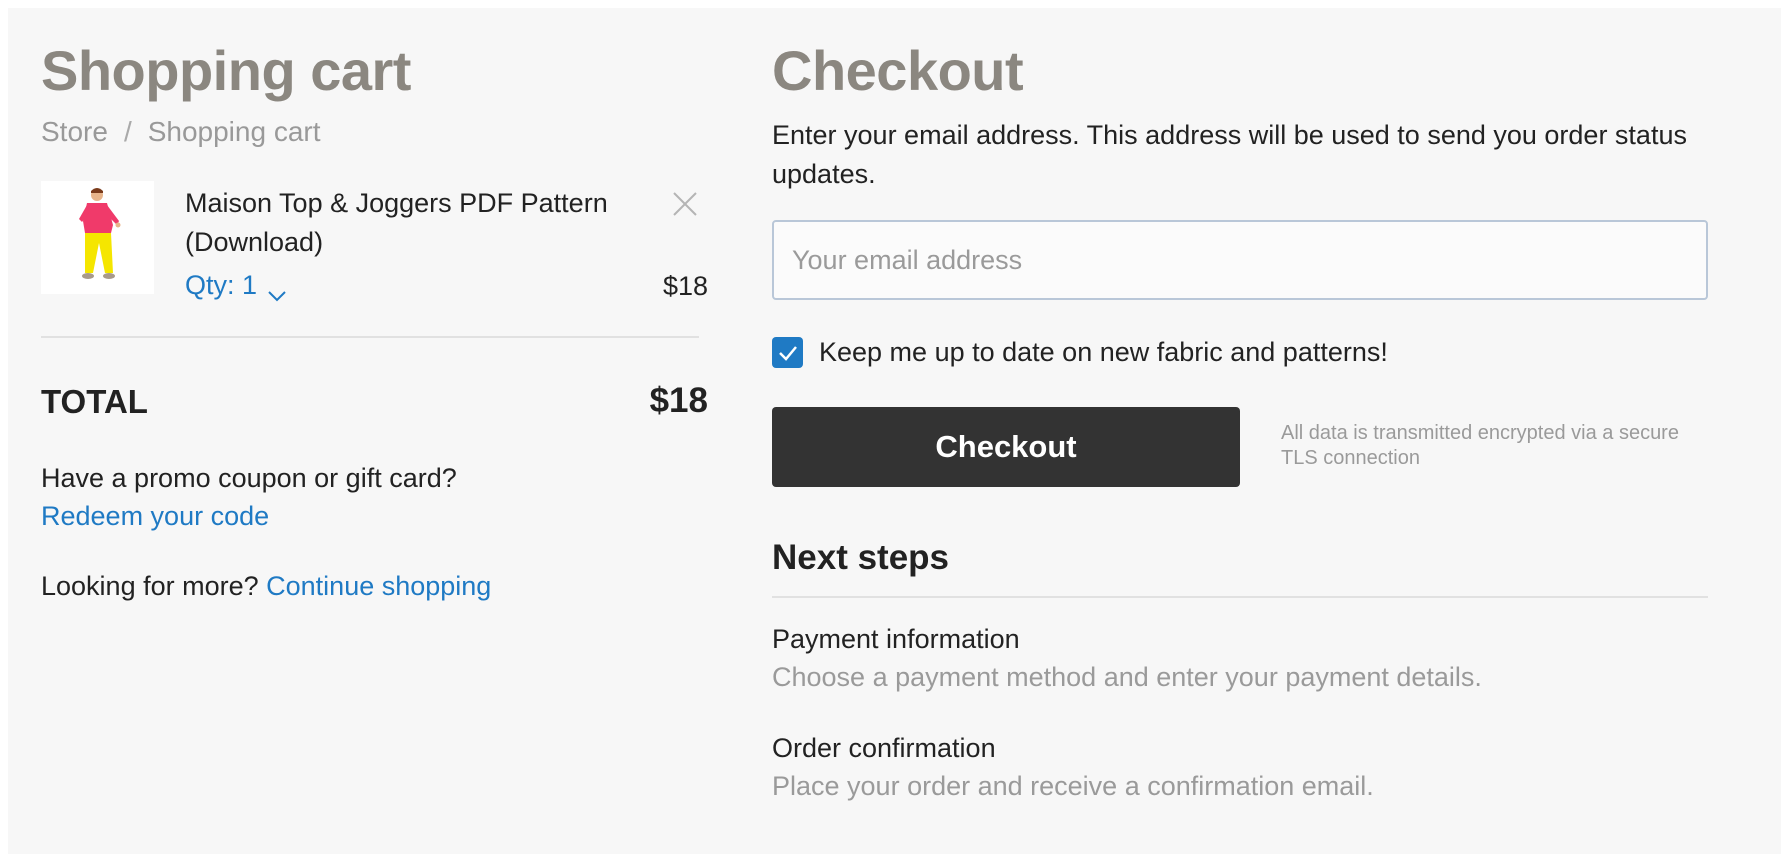 Image resolution: width=1781 pixels, height=854 pixels. Describe the element at coordinates (1240, 260) in the screenshot. I see `email-input` at that location.